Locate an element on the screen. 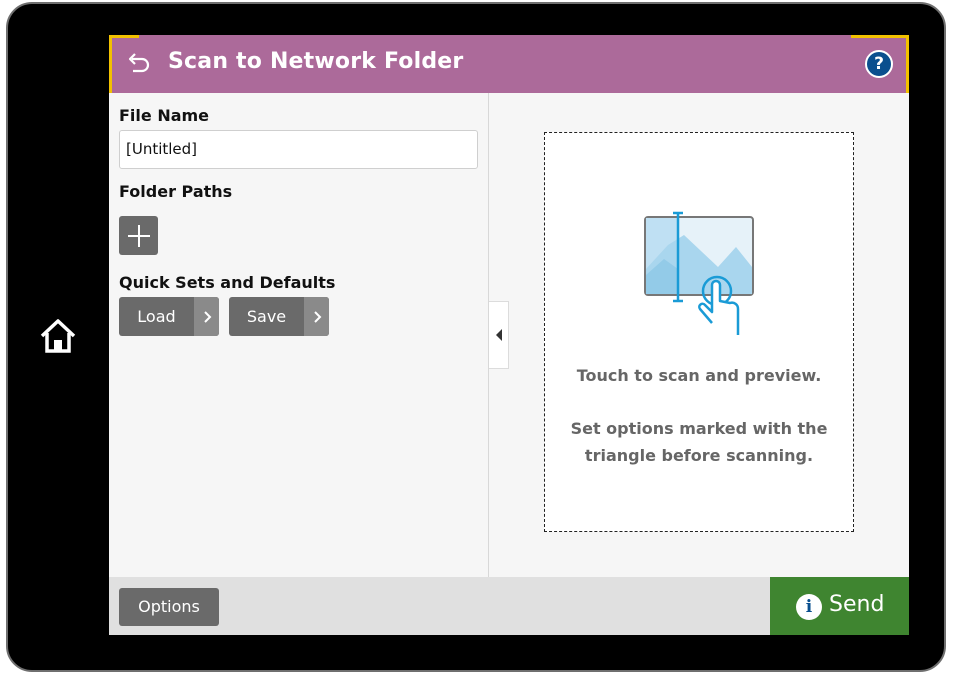  scan-preview-icon is located at coordinates (699, 273).